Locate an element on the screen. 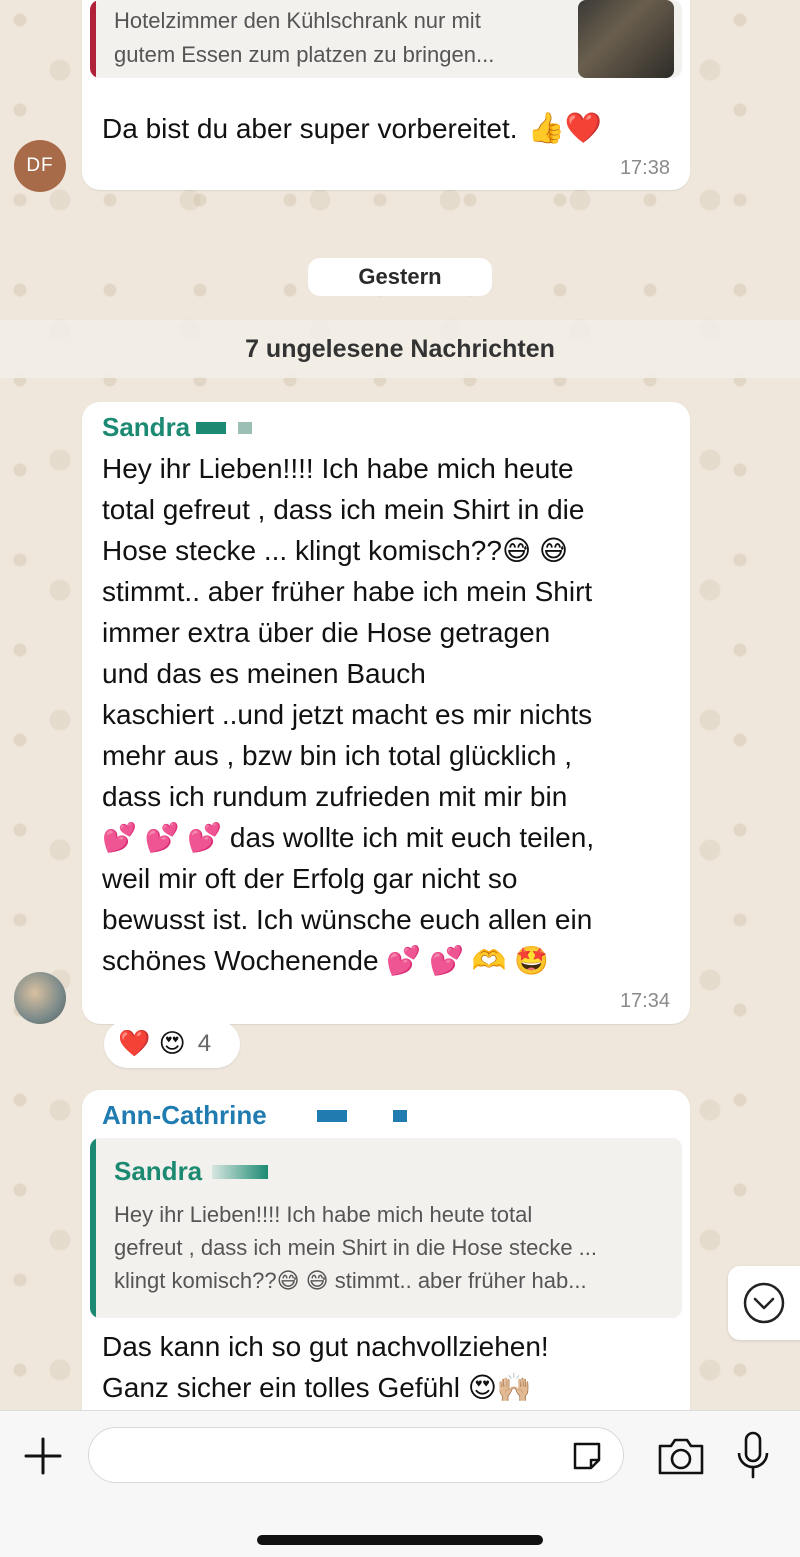 This screenshot has width=800, height=1557. attach-button is located at coordinates (43, 1456).